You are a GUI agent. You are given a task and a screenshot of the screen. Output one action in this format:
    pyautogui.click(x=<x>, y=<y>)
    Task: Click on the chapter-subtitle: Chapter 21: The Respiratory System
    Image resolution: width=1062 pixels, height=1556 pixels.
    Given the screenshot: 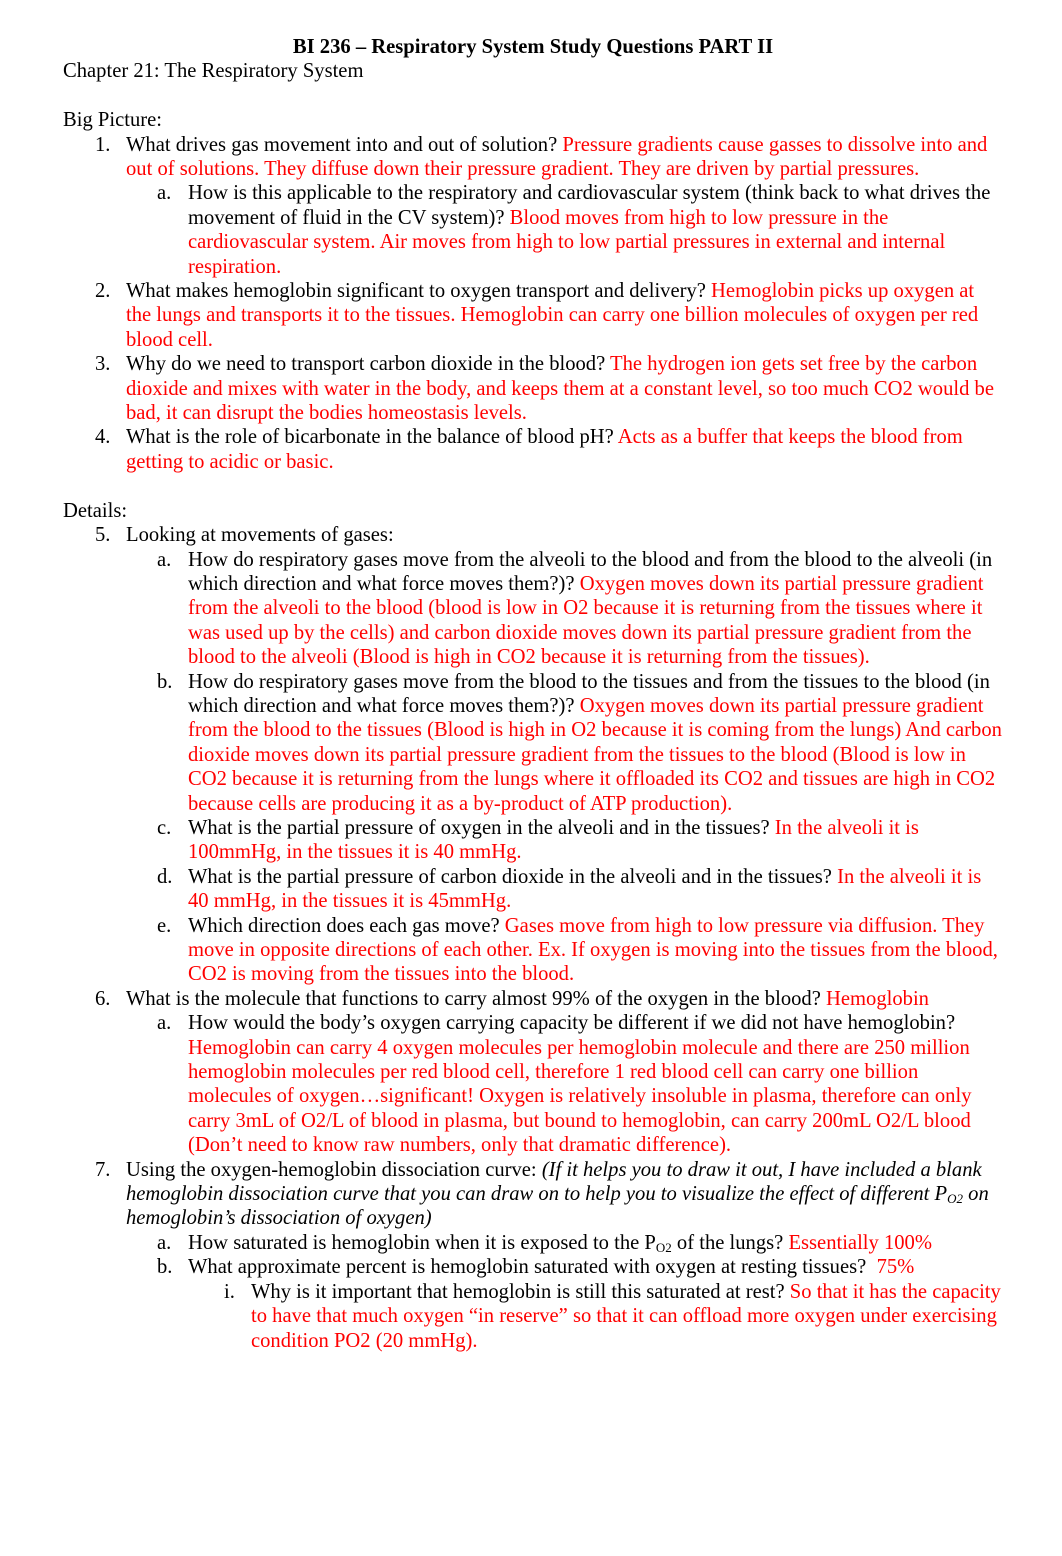 What is the action you would take?
    pyautogui.click(x=213, y=71)
    